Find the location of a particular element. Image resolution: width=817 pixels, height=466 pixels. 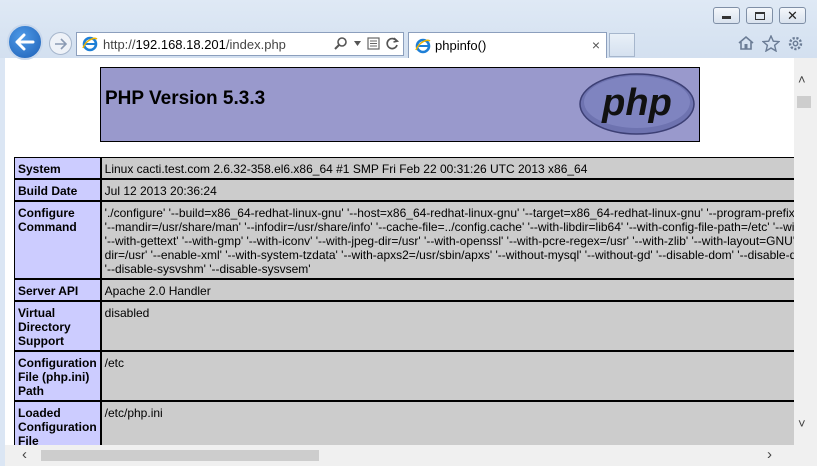

row-label: System is located at coordinates (57, 168).